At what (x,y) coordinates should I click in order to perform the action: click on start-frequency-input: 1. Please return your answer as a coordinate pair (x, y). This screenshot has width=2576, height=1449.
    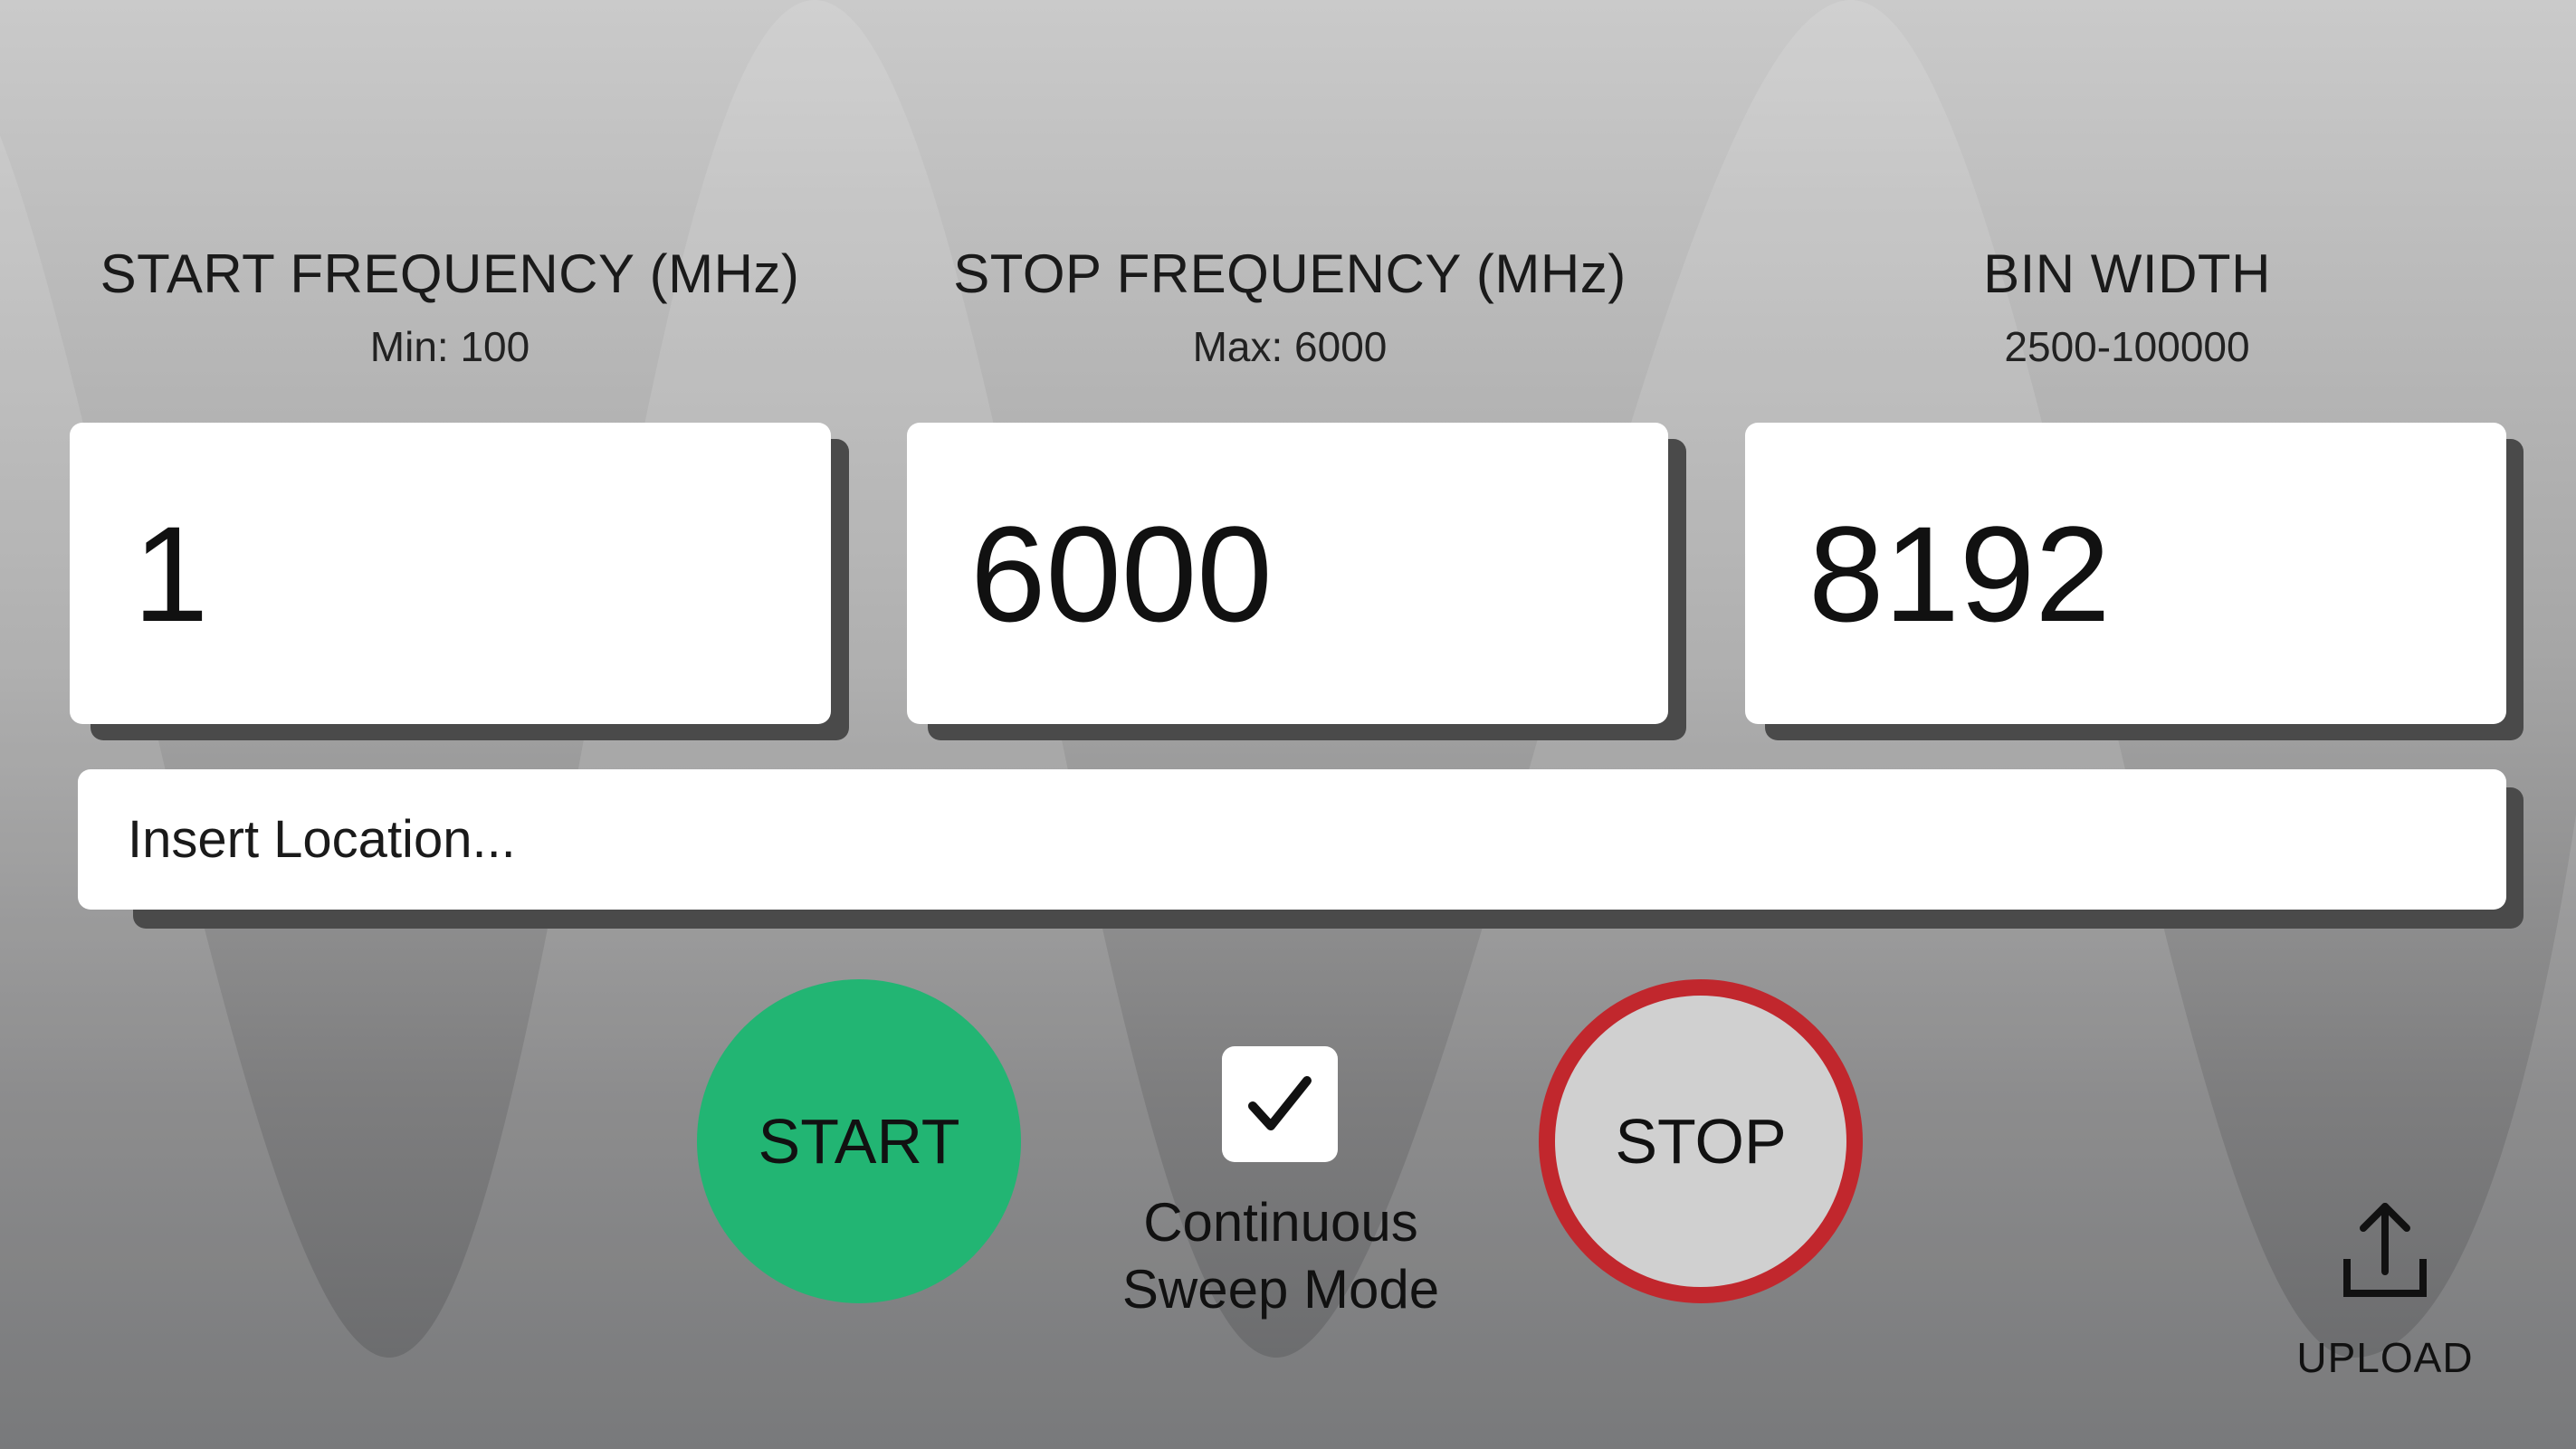
    Looking at the image, I should click on (450, 573).